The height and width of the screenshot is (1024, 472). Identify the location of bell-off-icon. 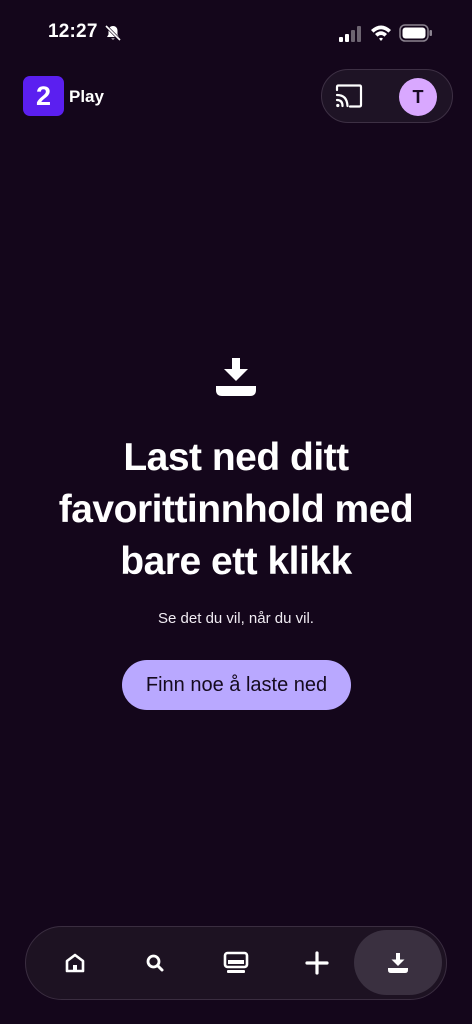
(113, 33).